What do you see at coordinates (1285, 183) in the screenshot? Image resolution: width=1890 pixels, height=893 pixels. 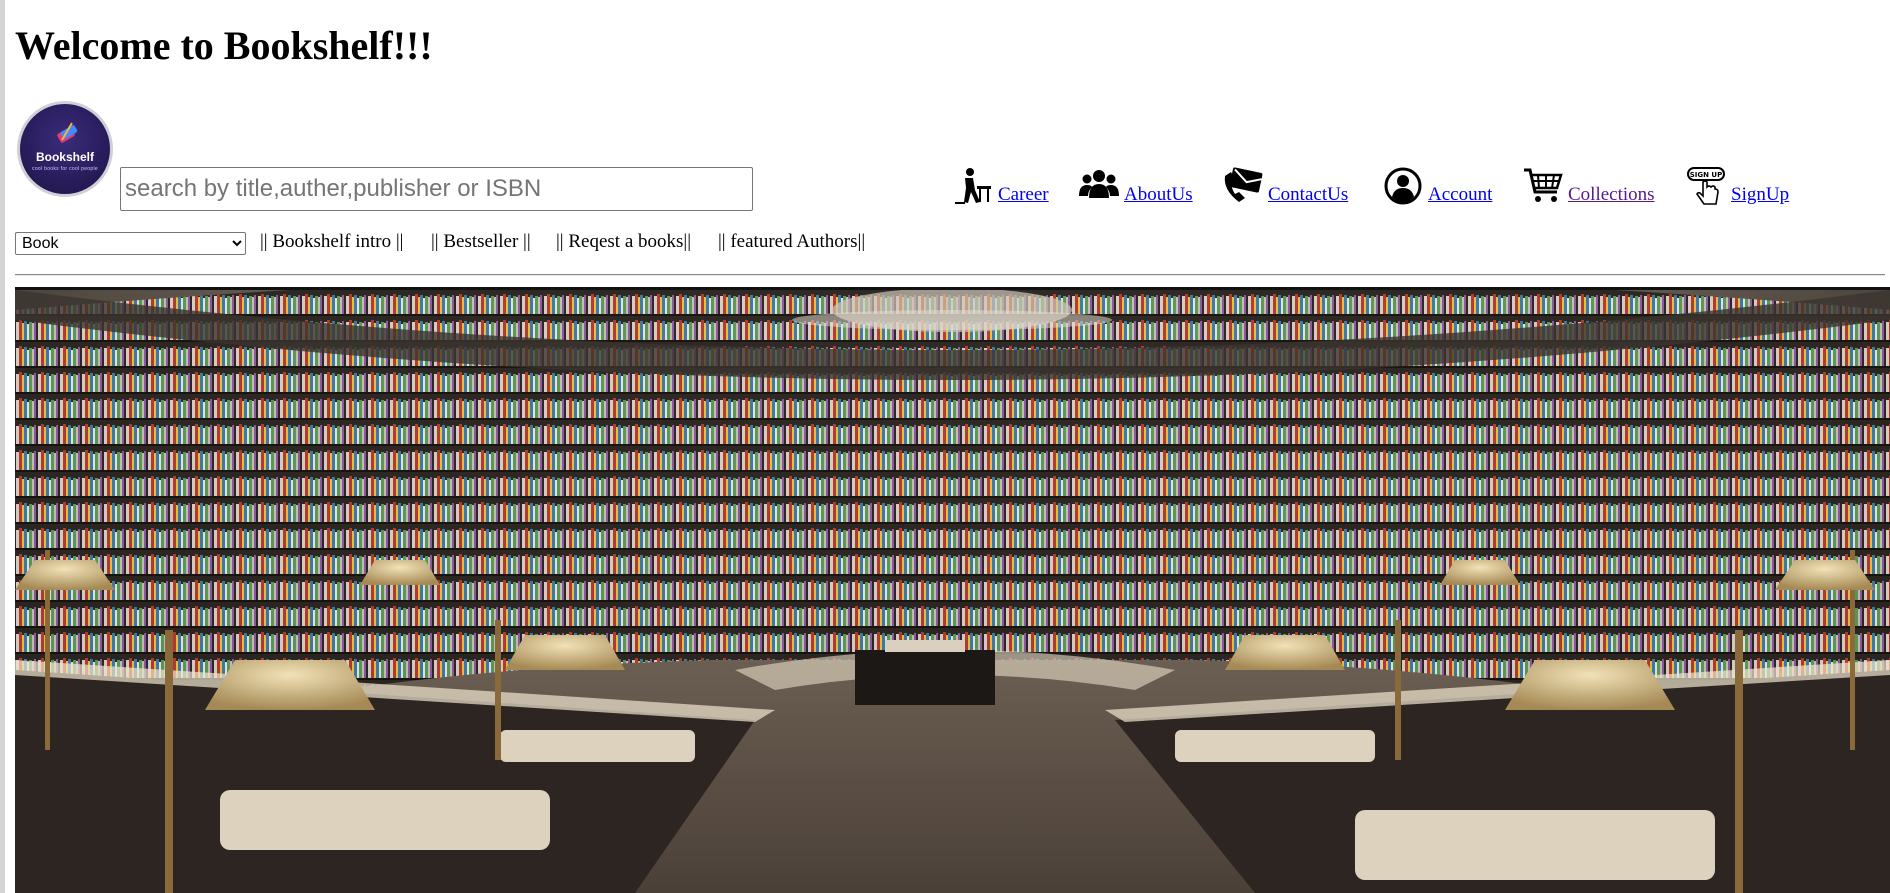 I see `nav-contactus: ContactUs` at bounding box center [1285, 183].